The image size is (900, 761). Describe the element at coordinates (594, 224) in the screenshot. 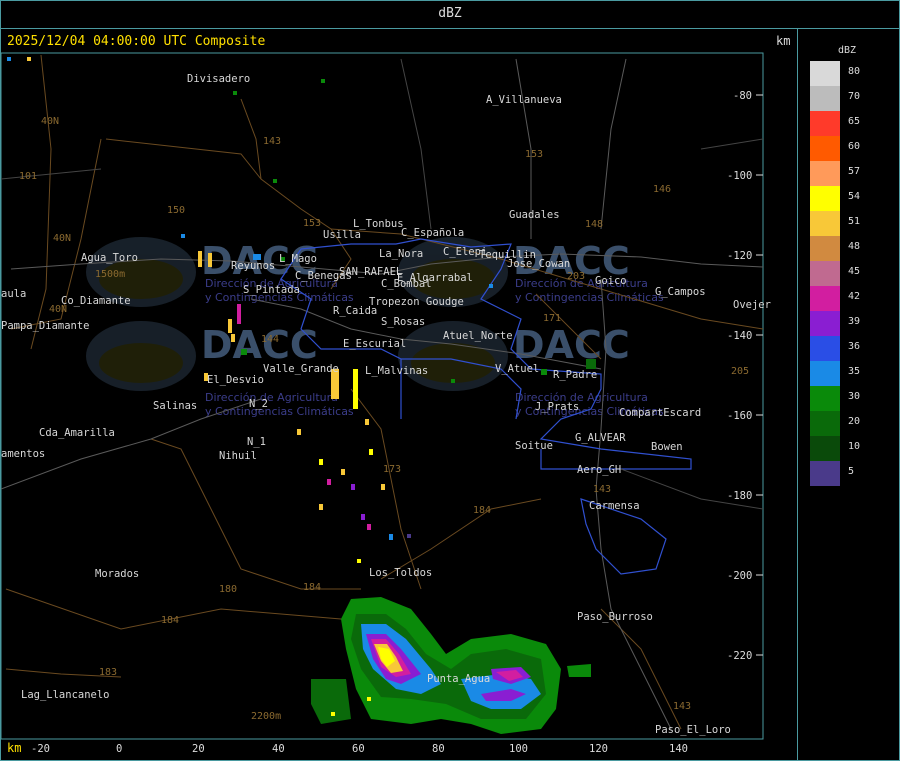

I see `route-label: 148` at that location.